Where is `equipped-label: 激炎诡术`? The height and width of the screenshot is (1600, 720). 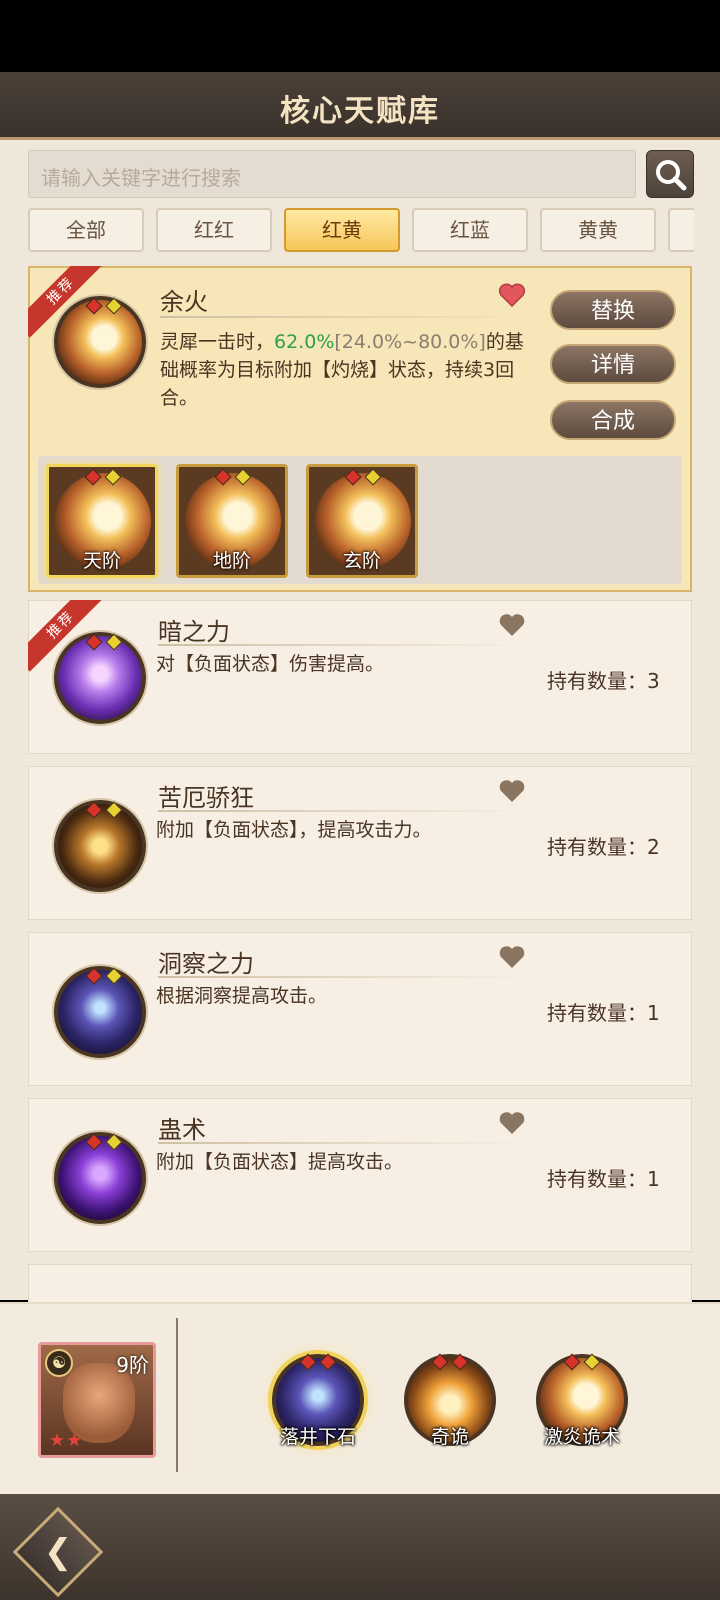 equipped-label: 激炎诡术 is located at coordinates (581, 1437).